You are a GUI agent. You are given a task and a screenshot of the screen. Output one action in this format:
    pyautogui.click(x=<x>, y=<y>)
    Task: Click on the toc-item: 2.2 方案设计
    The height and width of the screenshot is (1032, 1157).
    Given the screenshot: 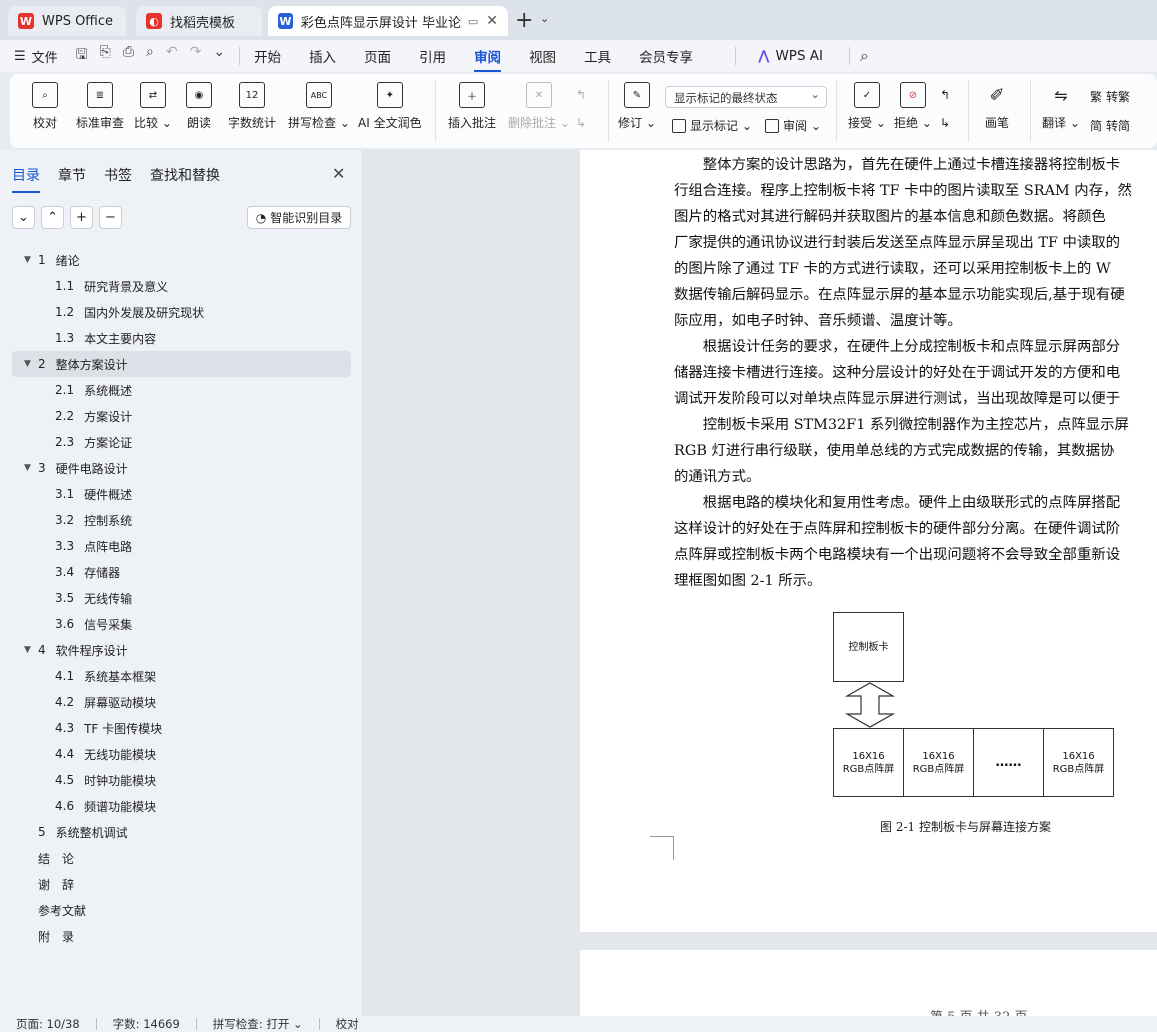 What is the action you would take?
    pyautogui.click(x=181, y=416)
    